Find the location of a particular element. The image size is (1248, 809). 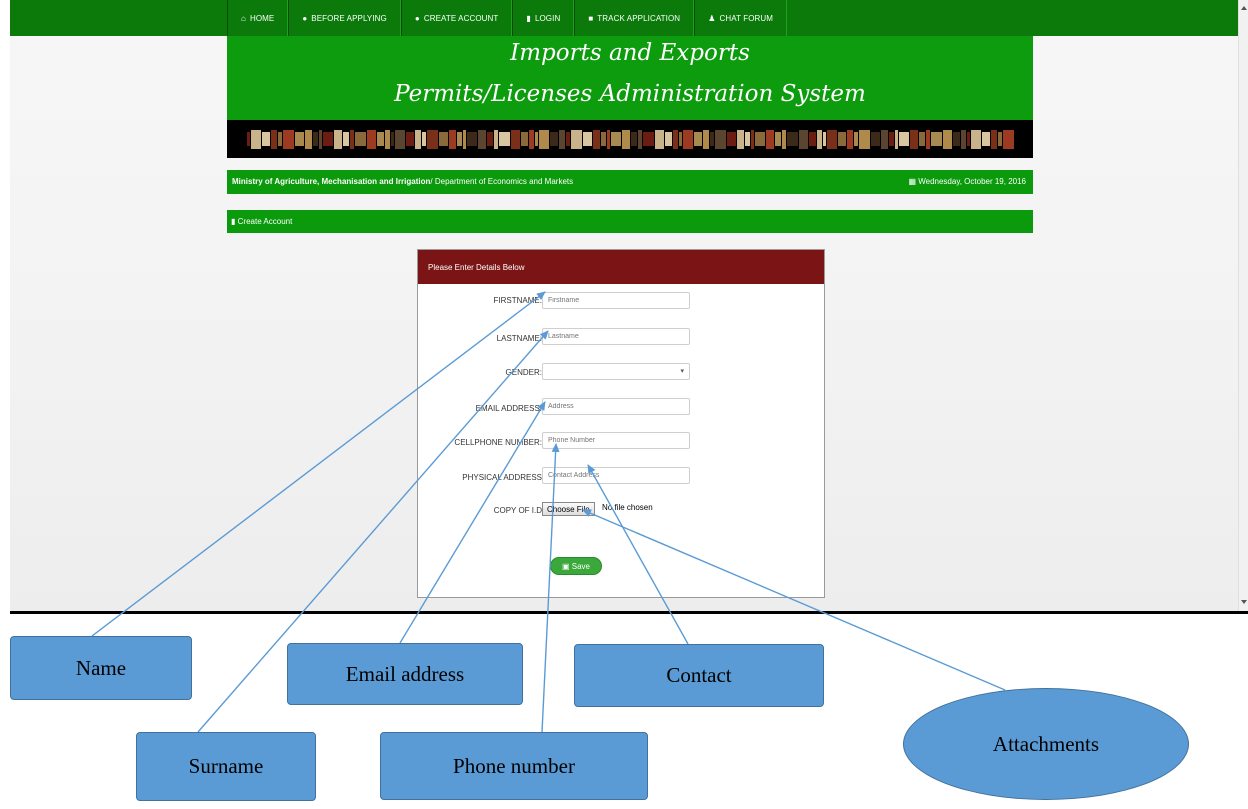

form-header: Please Enter Details Below is located at coordinates (621, 267).